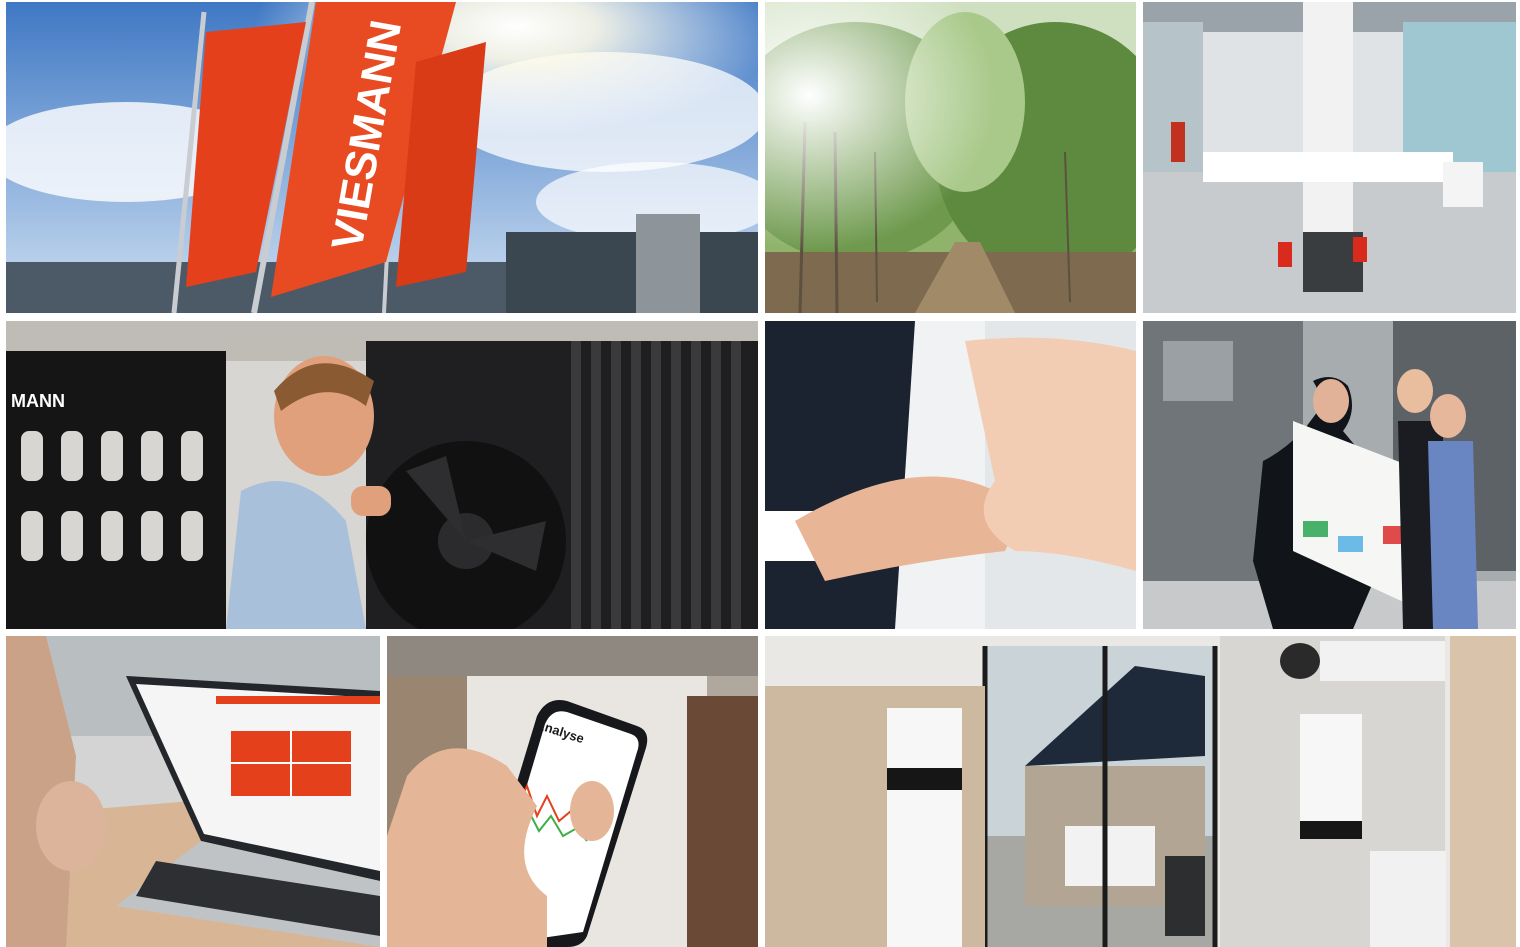 The image size is (1520, 947). What do you see at coordinates (950, 475) in the screenshot?
I see `handshake-photo` at bounding box center [950, 475].